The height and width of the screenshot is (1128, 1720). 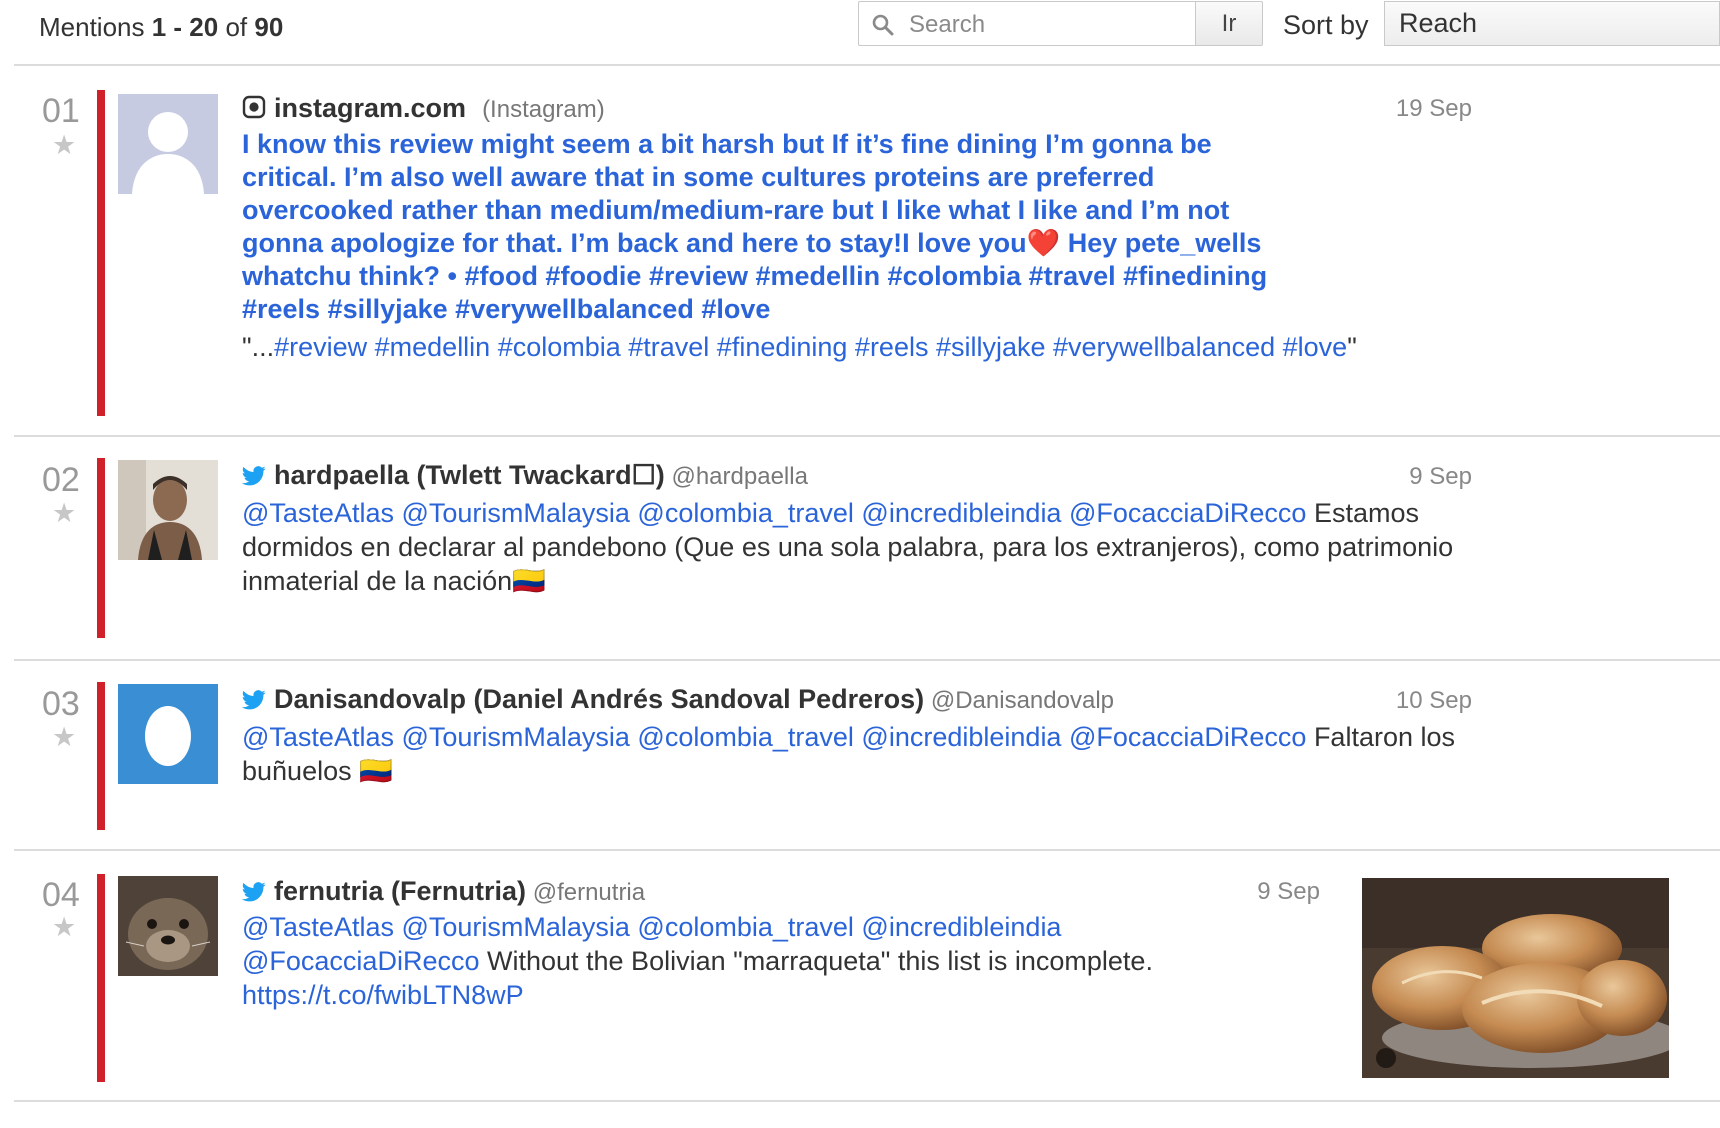 I want to click on mentions-header: Mentions 1 - 20 of 90 Ir Sort by Reach, so click(x=860, y=33).